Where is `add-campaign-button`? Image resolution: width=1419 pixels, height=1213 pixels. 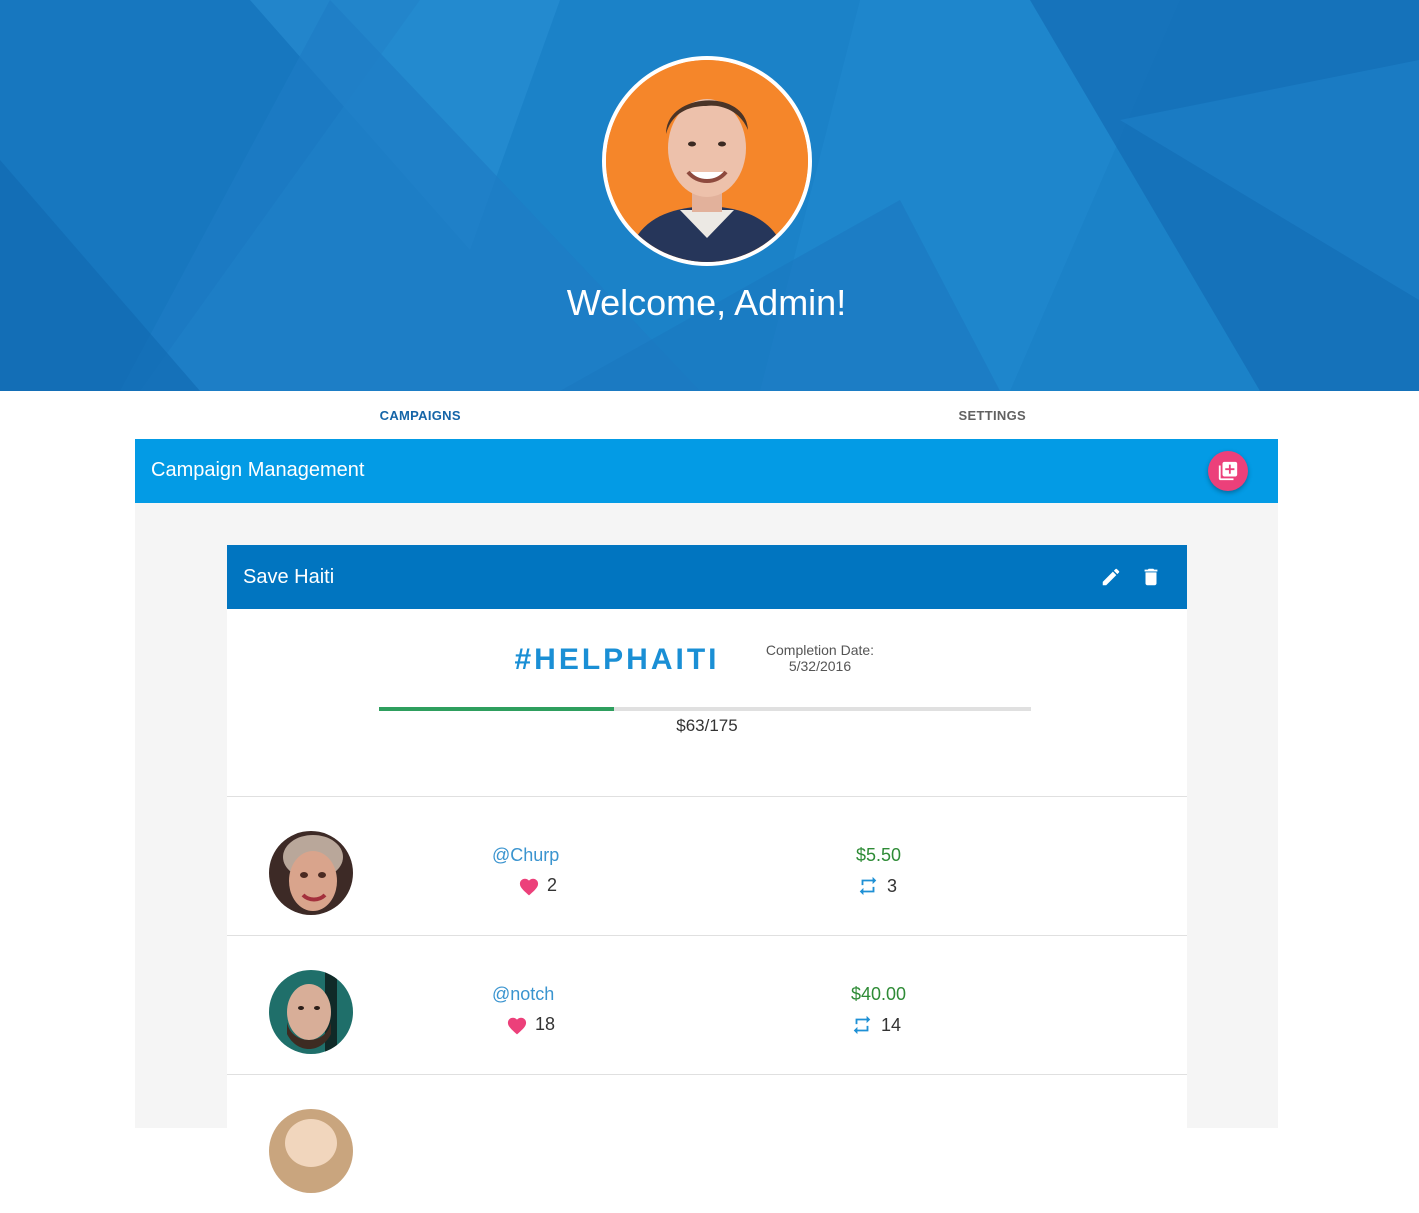 add-campaign-button is located at coordinates (1228, 471).